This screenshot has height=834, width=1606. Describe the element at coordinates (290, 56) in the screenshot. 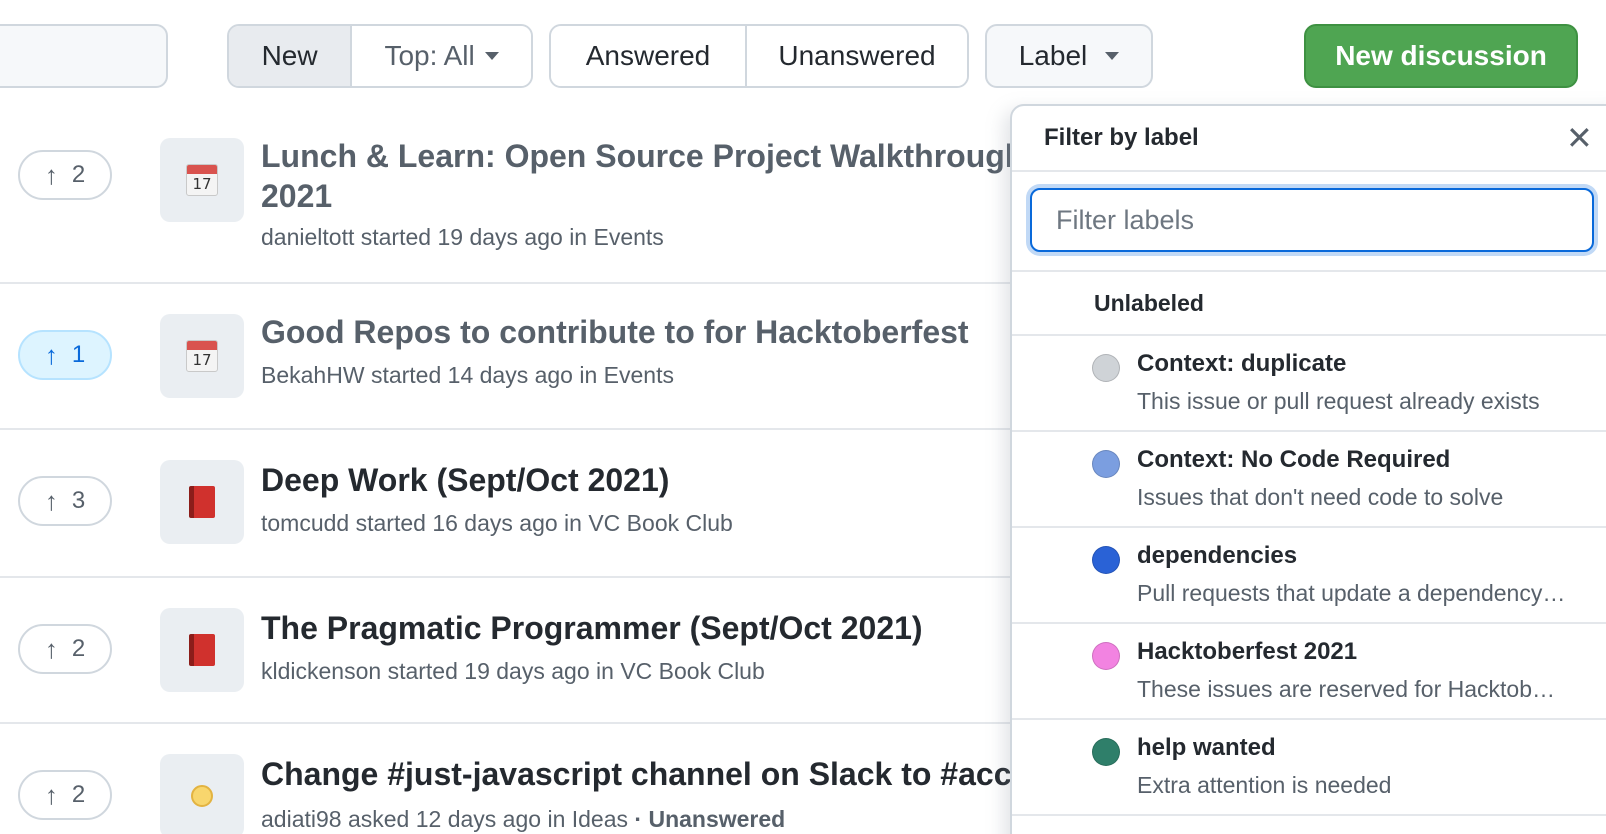

I see `sort-new-button: New` at that location.